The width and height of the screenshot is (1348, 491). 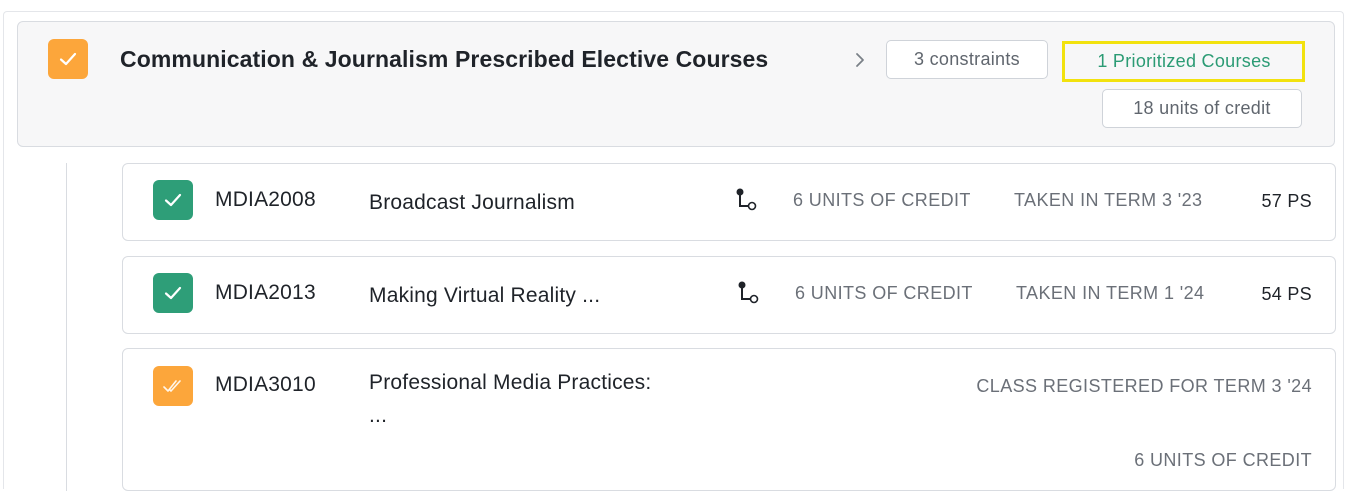 I want to click on double-check-icon, so click(x=173, y=386).